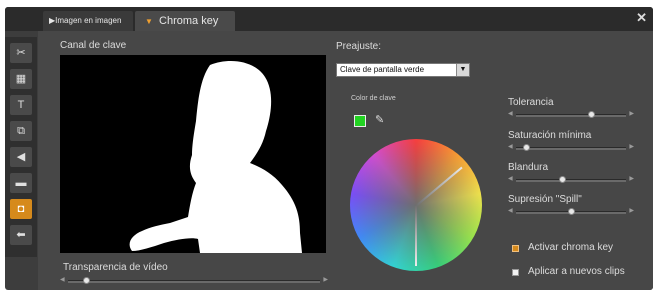 Image resolution: width=655 pixels, height=294 pixels. What do you see at coordinates (382, 69) in the screenshot?
I see `preset-selected-value: Clave de pantalla verde` at bounding box center [382, 69].